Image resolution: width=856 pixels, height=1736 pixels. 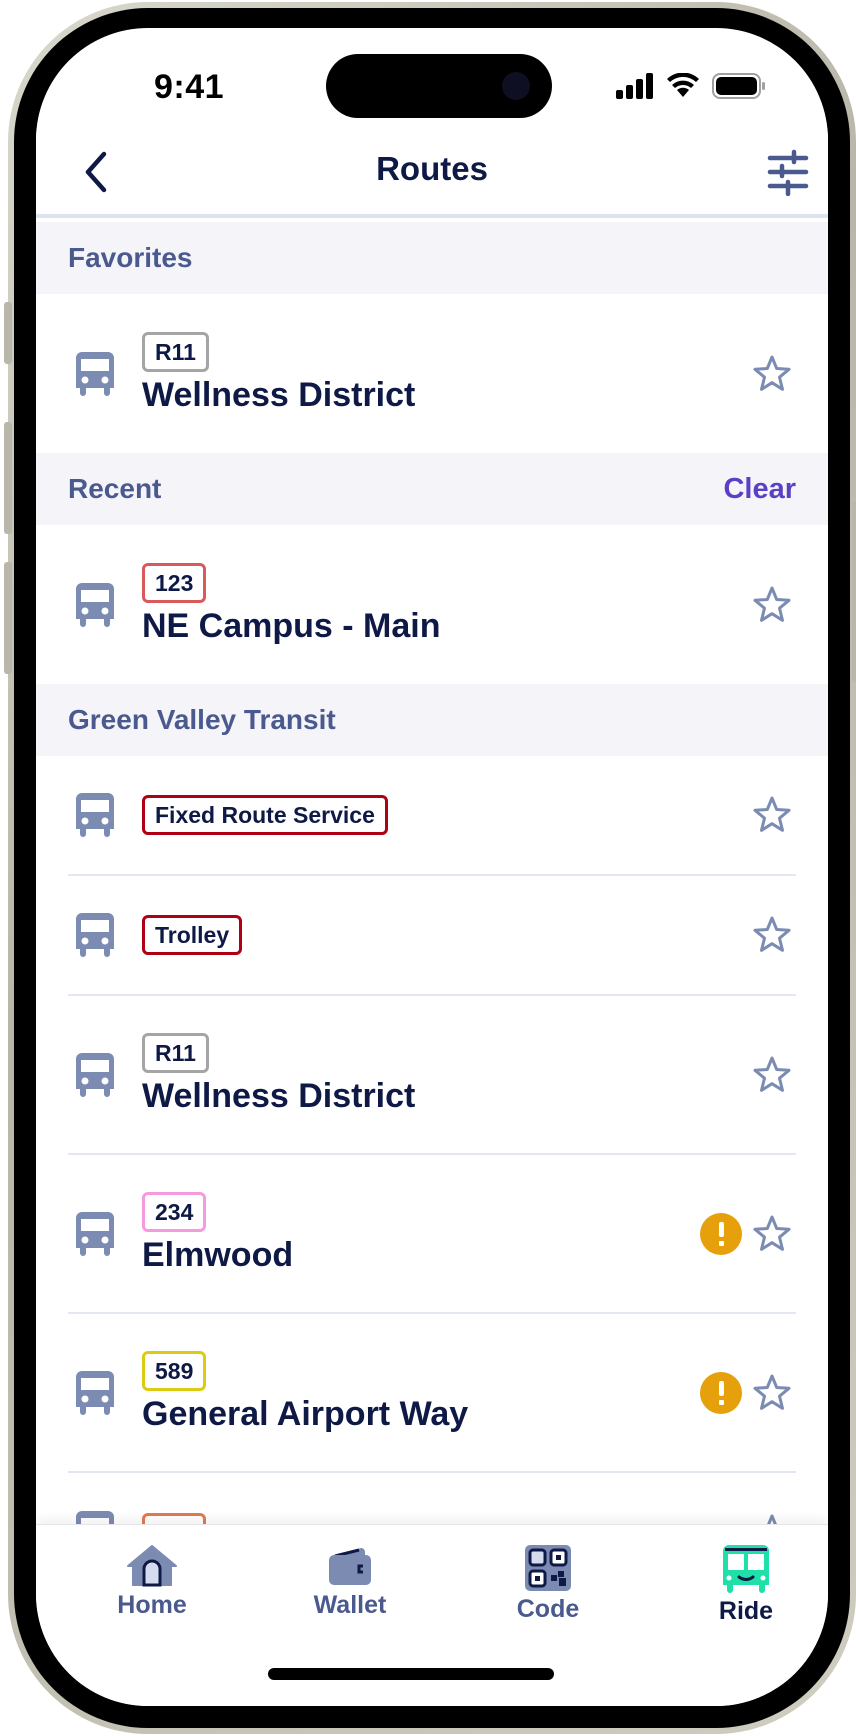 What do you see at coordinates (432, 604) in the screenshot?
I see `route-row: 123 NE Campus - Main` at bounding box center [432, 604].